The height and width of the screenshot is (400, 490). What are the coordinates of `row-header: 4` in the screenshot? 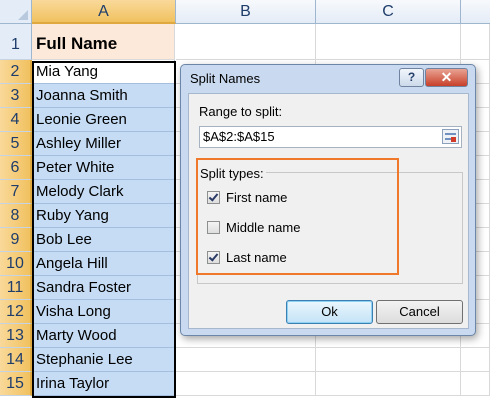 It's located at (16, 120).